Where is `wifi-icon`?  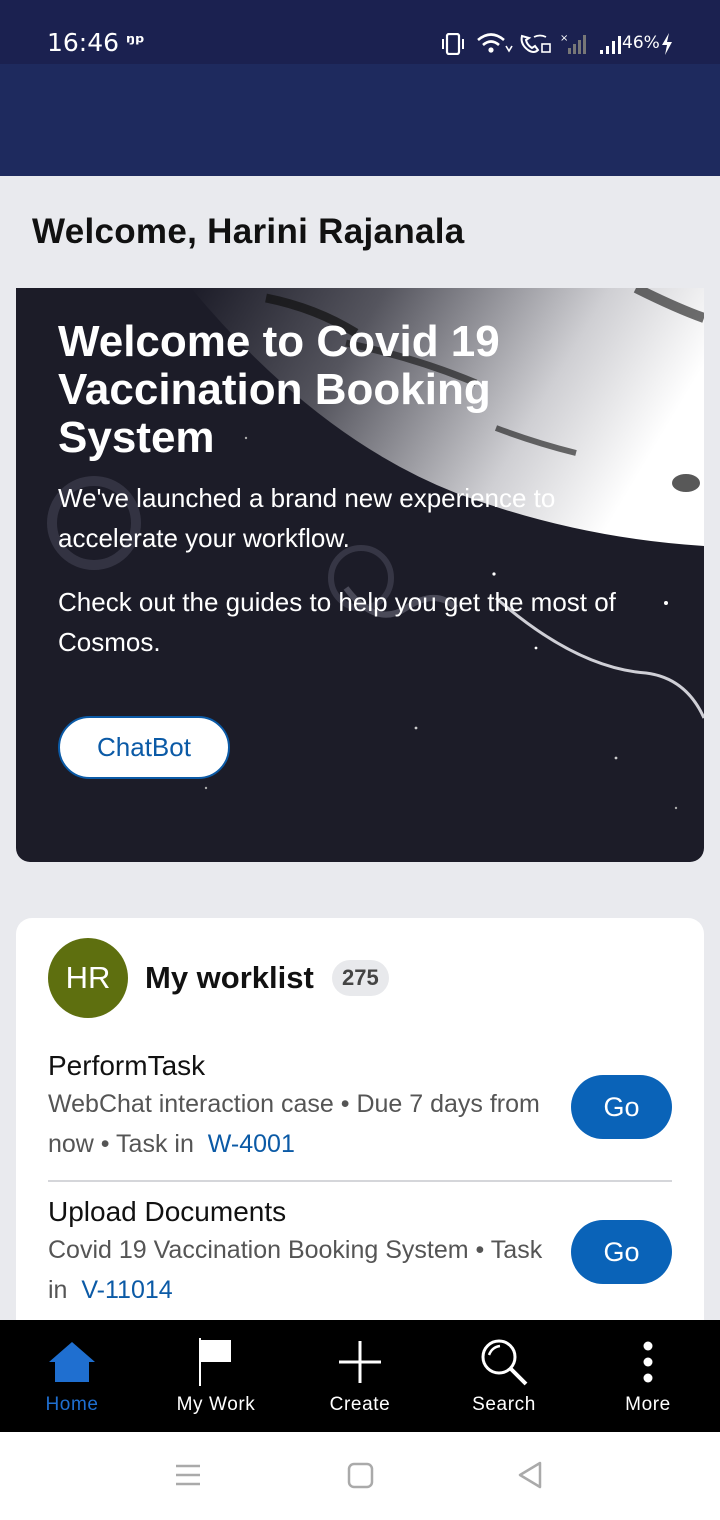 wifi-icon is located at coordinates (495, 43).